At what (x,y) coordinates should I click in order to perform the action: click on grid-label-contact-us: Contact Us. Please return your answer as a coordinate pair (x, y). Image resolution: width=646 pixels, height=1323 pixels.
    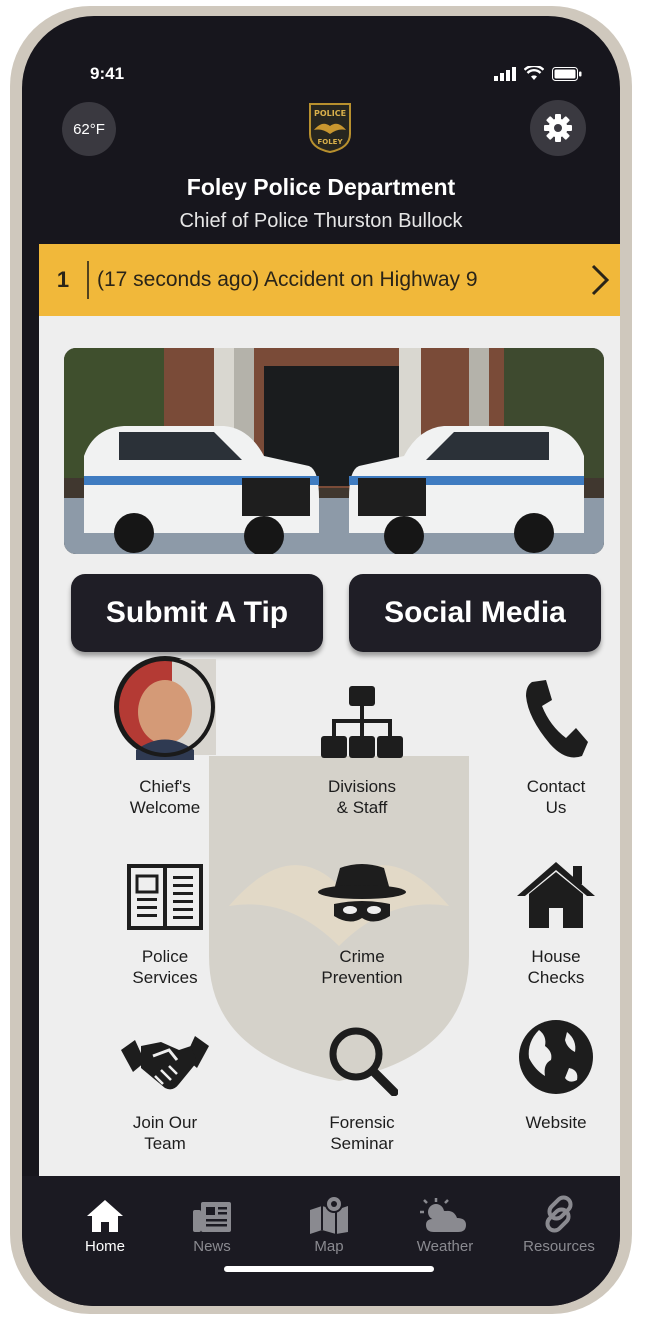
    Looking at the image, I should click on (556, 797).